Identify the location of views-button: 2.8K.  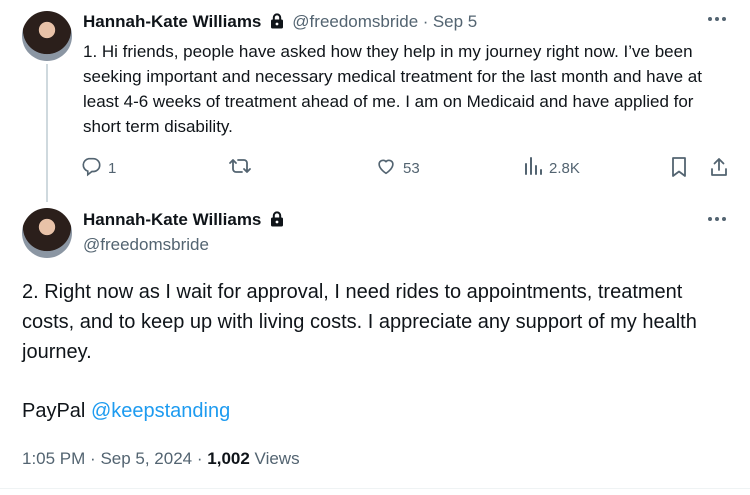
(551, 168).